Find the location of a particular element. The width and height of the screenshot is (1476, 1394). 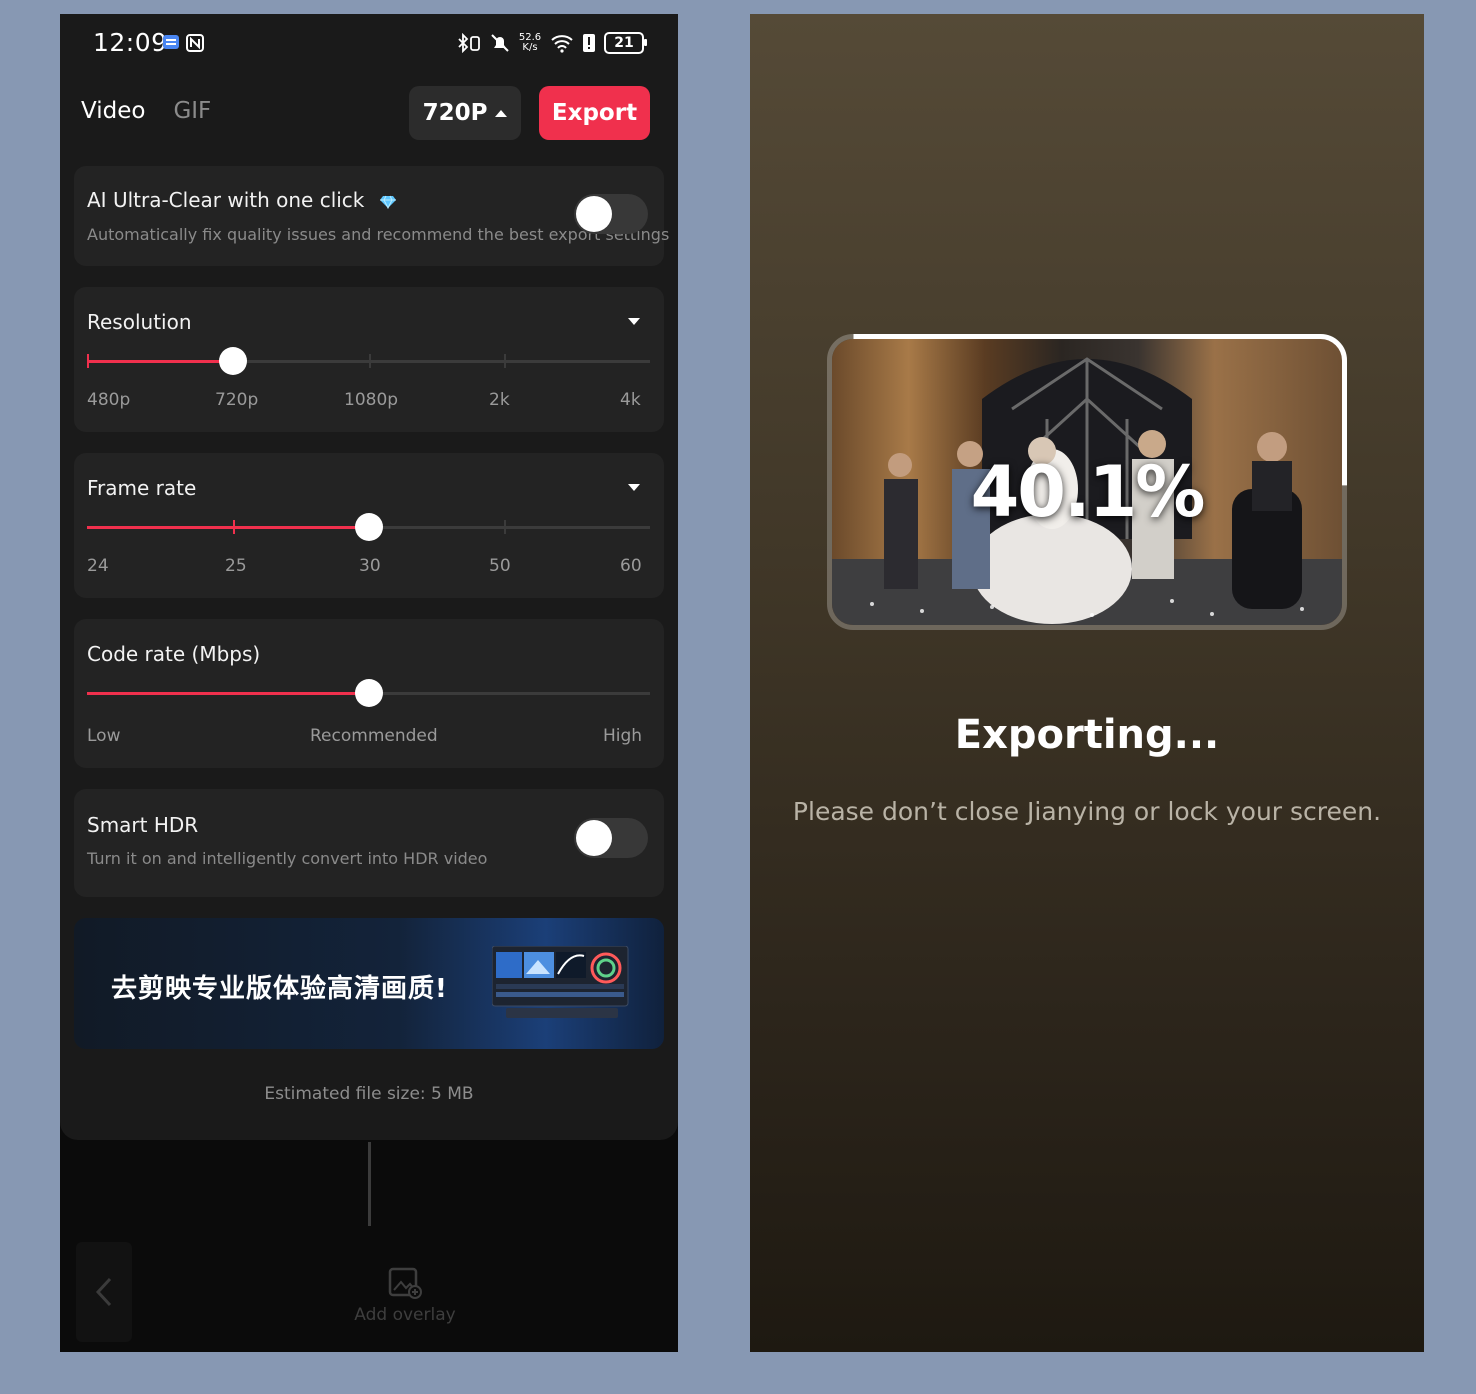

net-speed-unit: K/s is located at coordinates (530, 47).